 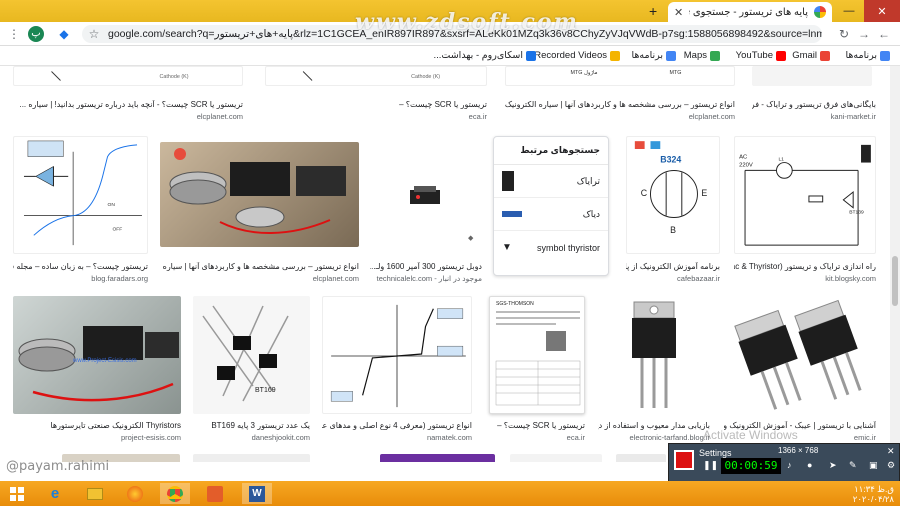 I want to click on mic-icon: ●, so click(x=809, y=465).